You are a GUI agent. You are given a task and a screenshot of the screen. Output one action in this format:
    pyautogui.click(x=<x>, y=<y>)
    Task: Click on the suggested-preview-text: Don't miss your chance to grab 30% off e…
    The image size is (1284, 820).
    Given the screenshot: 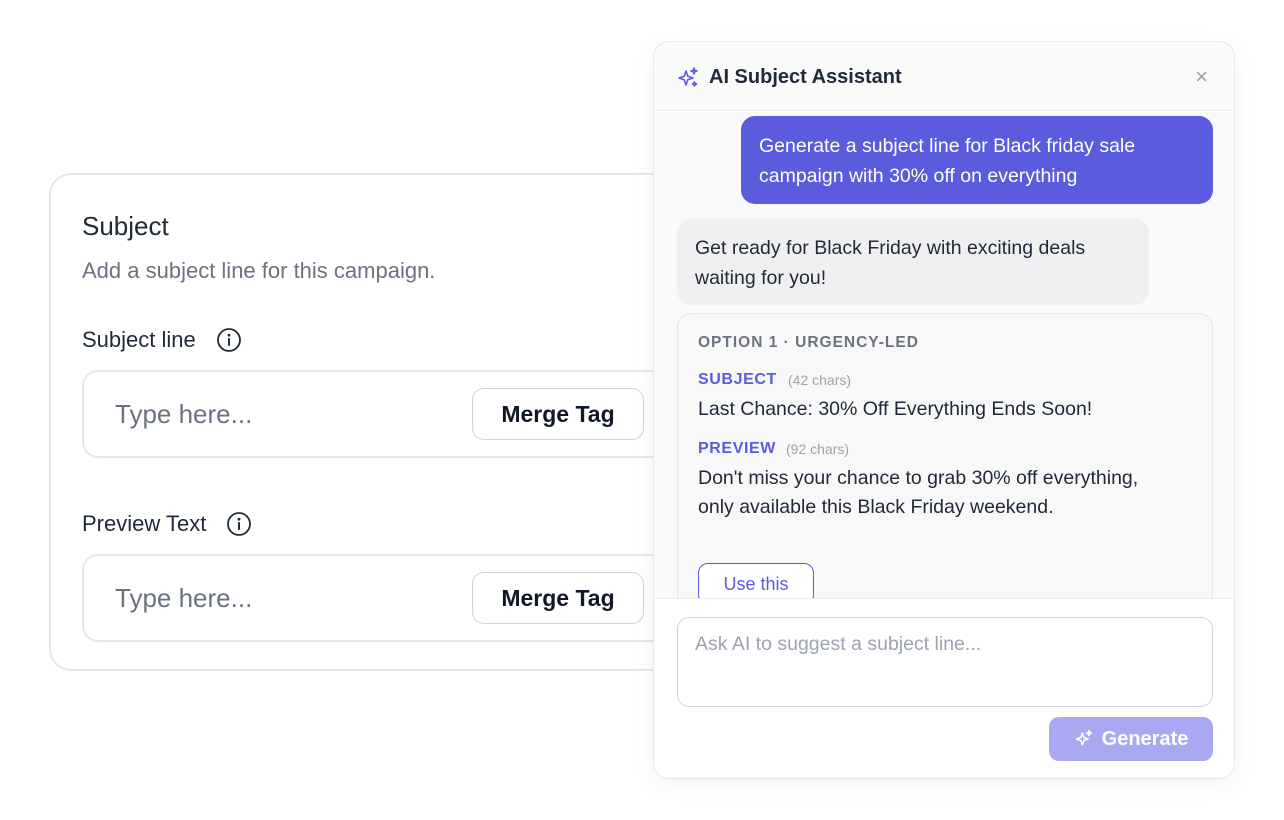 What is the action you would take?
    pyautogui.click(x=918, y=492)
    